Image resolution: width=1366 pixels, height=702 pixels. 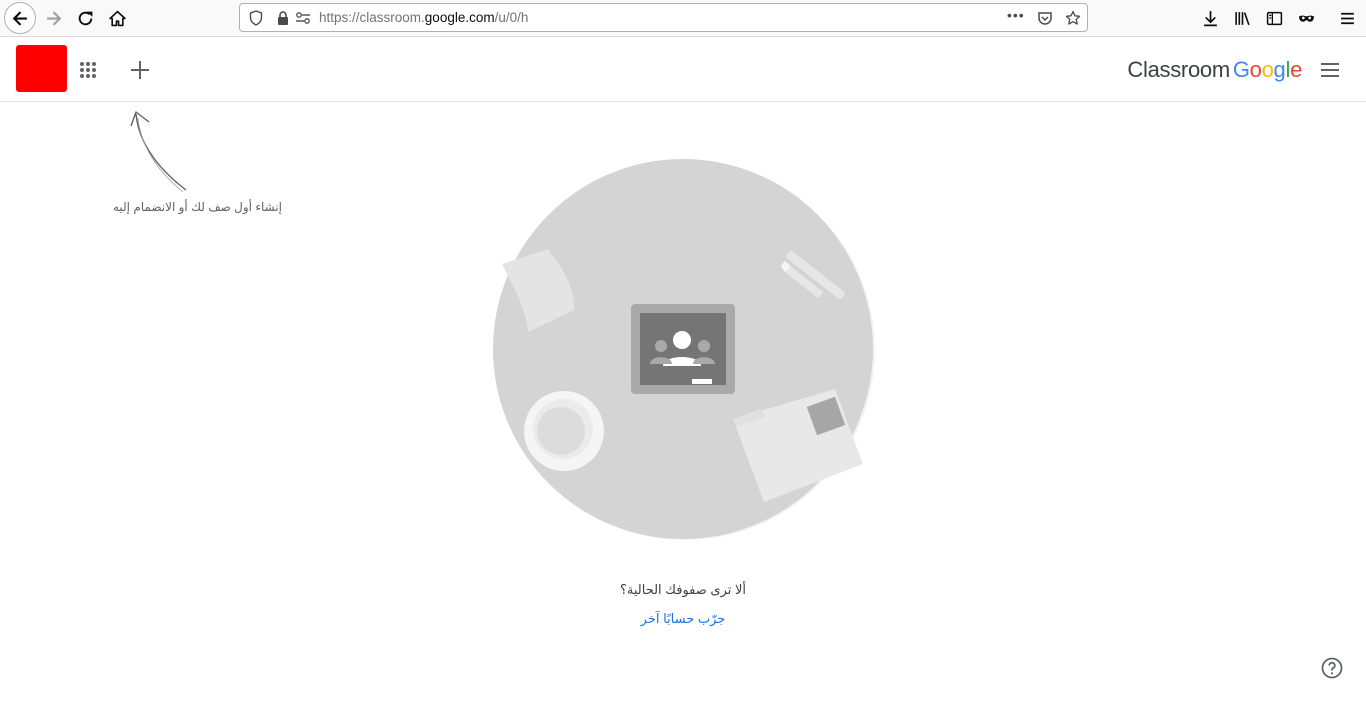 I want to click on bookmark-star-icon, so click(x=1073, y=18).